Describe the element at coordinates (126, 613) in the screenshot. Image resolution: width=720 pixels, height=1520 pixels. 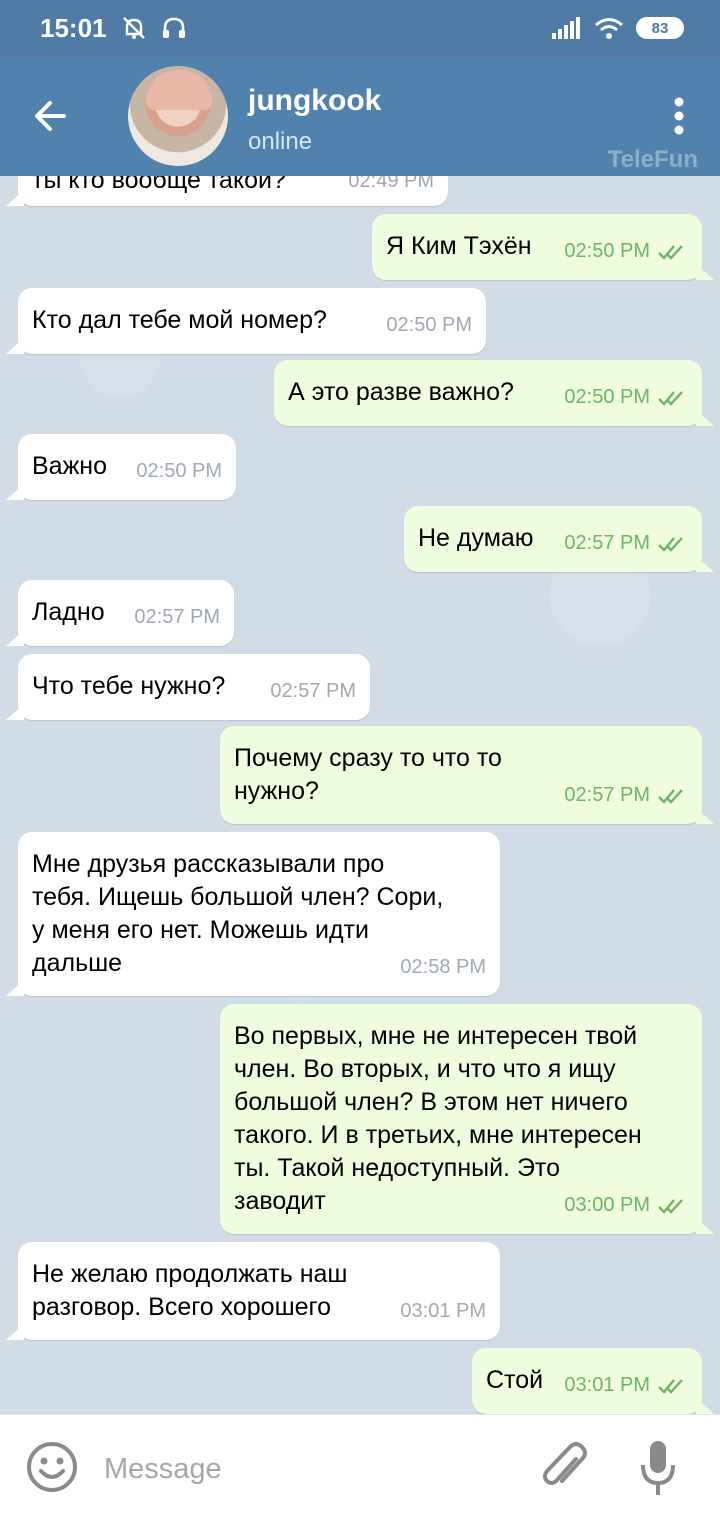
I see `message-incoming: Ладно 02:57 PM` at that location.